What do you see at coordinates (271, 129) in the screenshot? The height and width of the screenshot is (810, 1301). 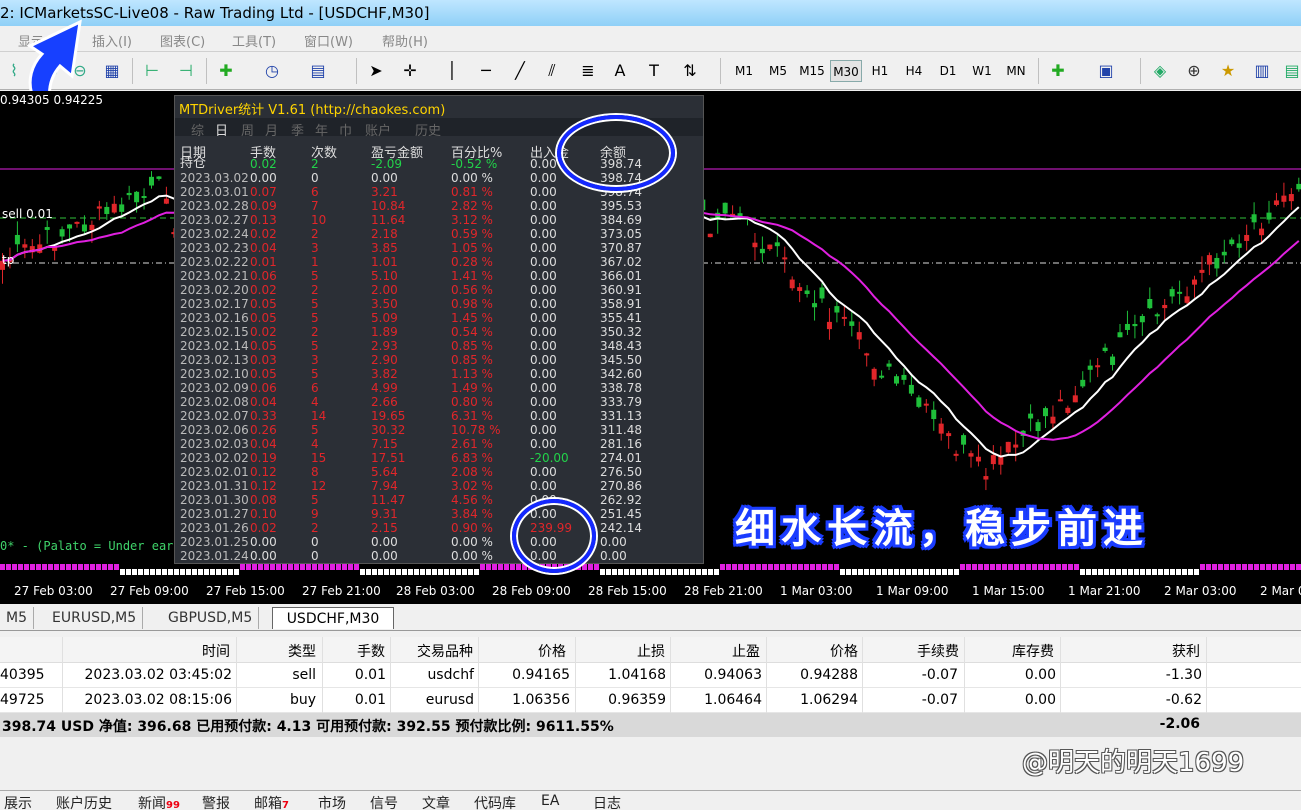 I see `mt-tab-month: 月` at bounding box center [271, 129].